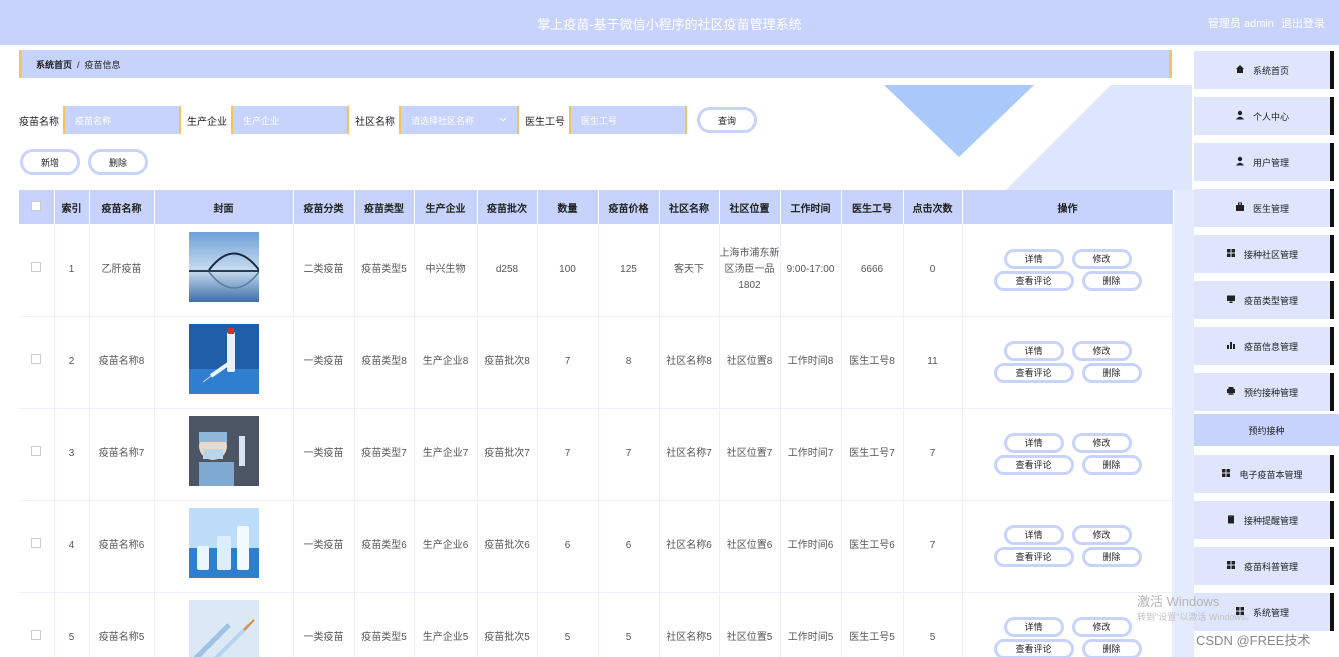  Describe the element at coordinates (459, 120) in the screenshot. I see `community-select: 请选择社区名称` at that location.